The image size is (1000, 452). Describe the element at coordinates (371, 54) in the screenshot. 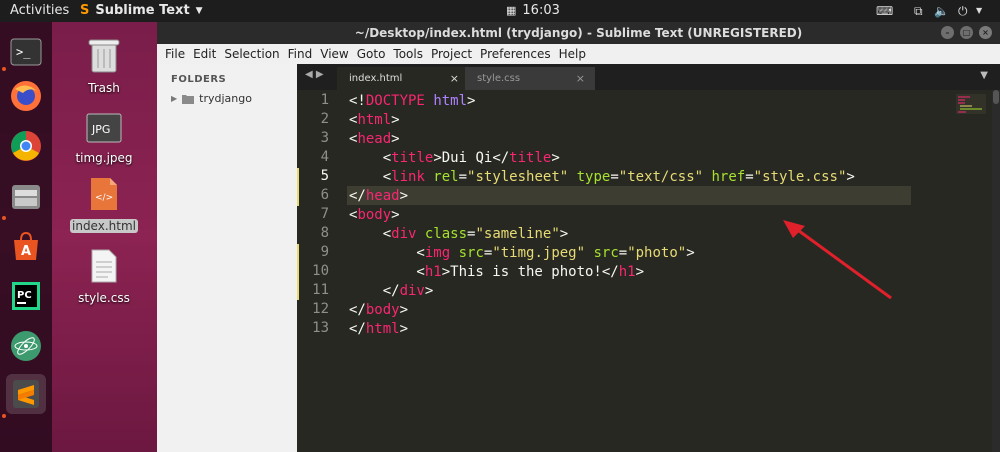

I see `menu-goto: Goto` at that location.